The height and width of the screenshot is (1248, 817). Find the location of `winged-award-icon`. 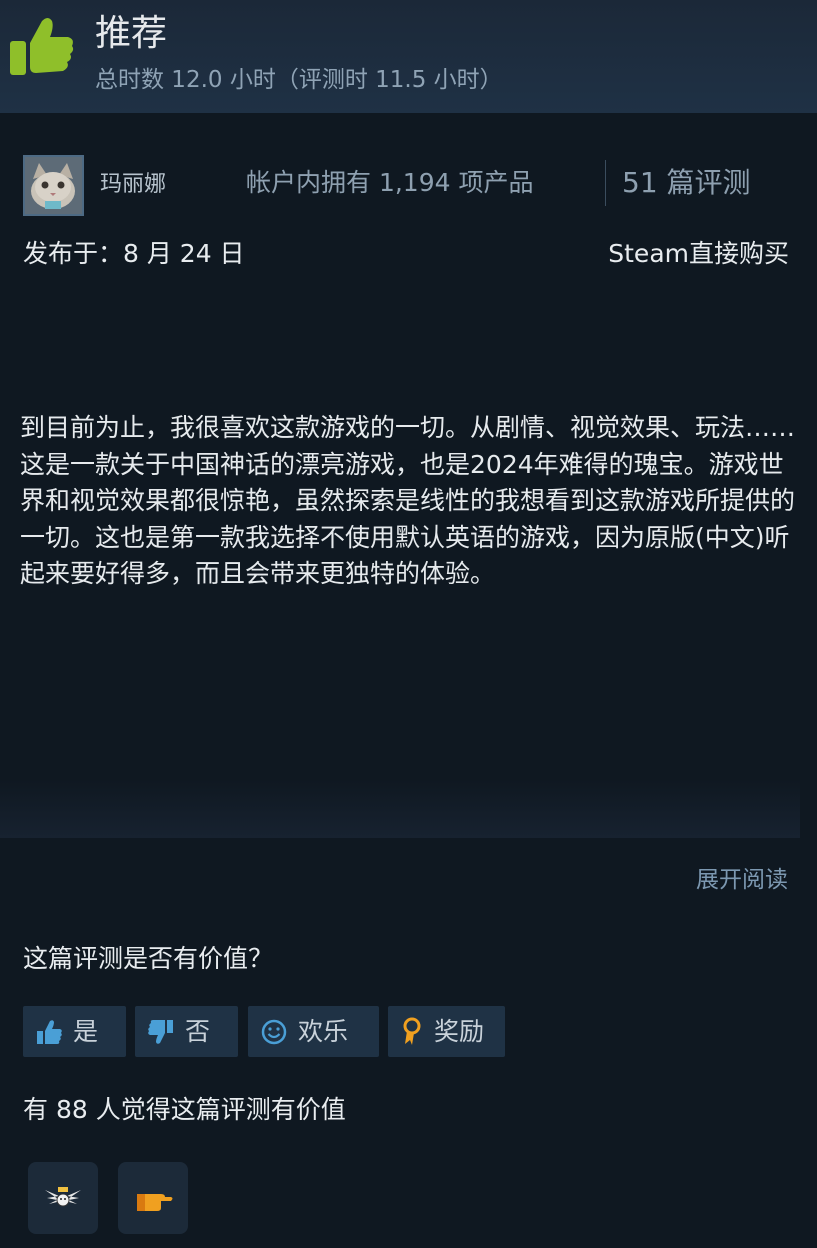

winged-award-icon is located at coordinates (63, 1197).